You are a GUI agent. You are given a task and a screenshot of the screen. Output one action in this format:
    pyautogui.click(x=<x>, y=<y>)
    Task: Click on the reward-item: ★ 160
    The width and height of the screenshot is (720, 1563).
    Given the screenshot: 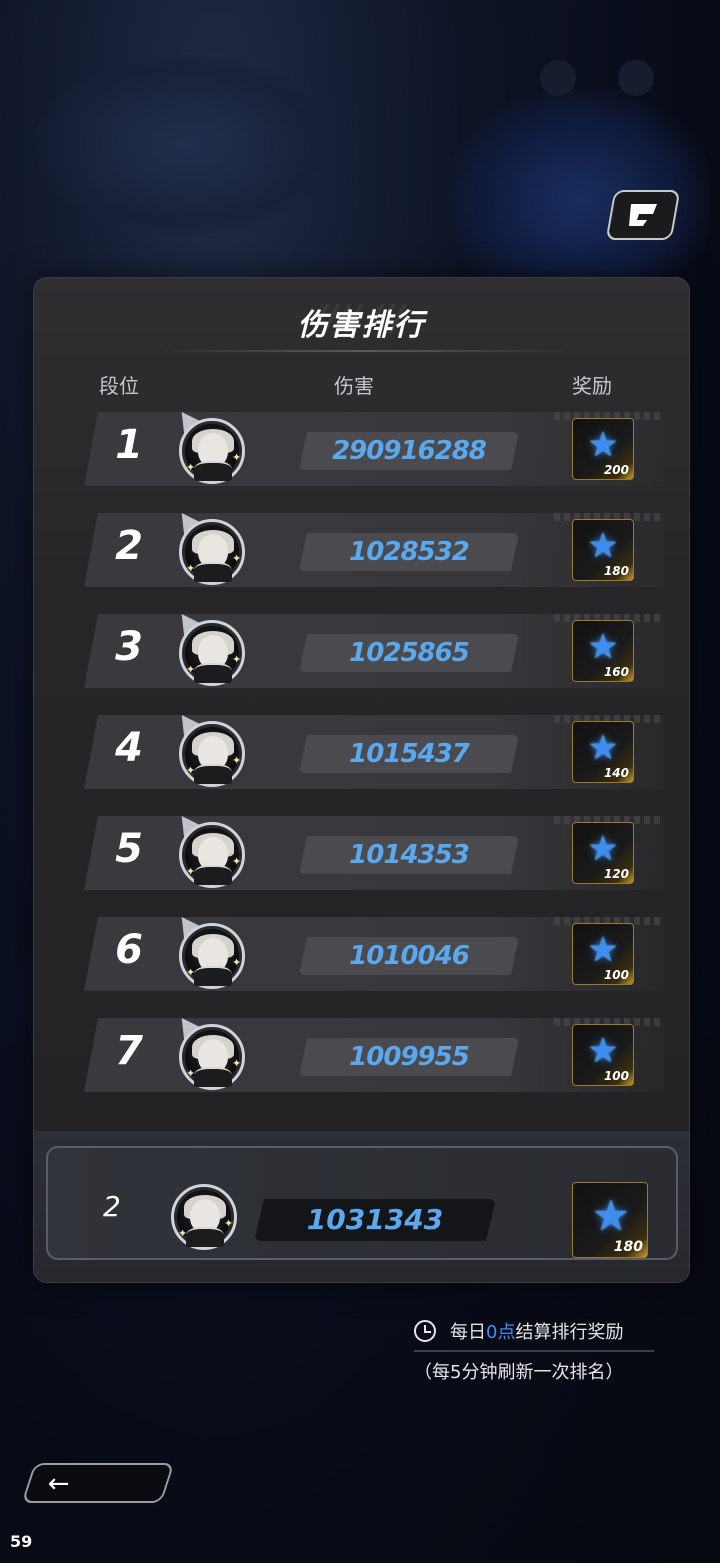 What is the action you would take?
    pyautogui.click(x=603, y=651)
    